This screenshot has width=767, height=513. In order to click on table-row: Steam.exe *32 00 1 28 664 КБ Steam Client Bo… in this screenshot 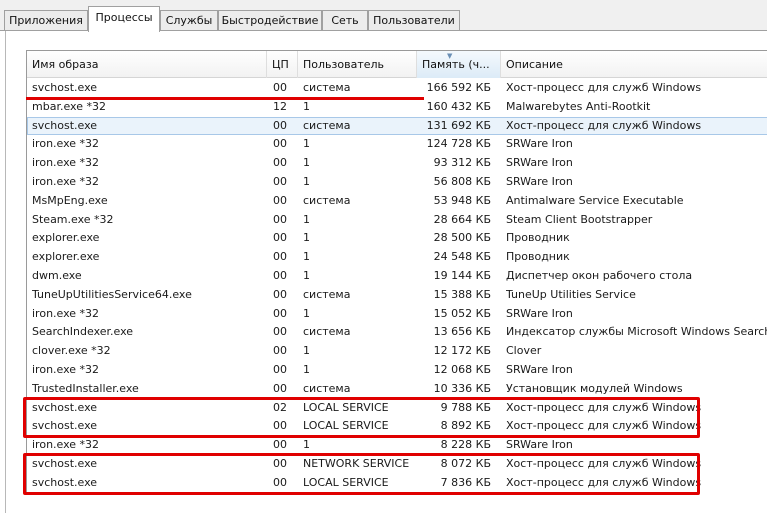, I will do `click(397, 220)`.